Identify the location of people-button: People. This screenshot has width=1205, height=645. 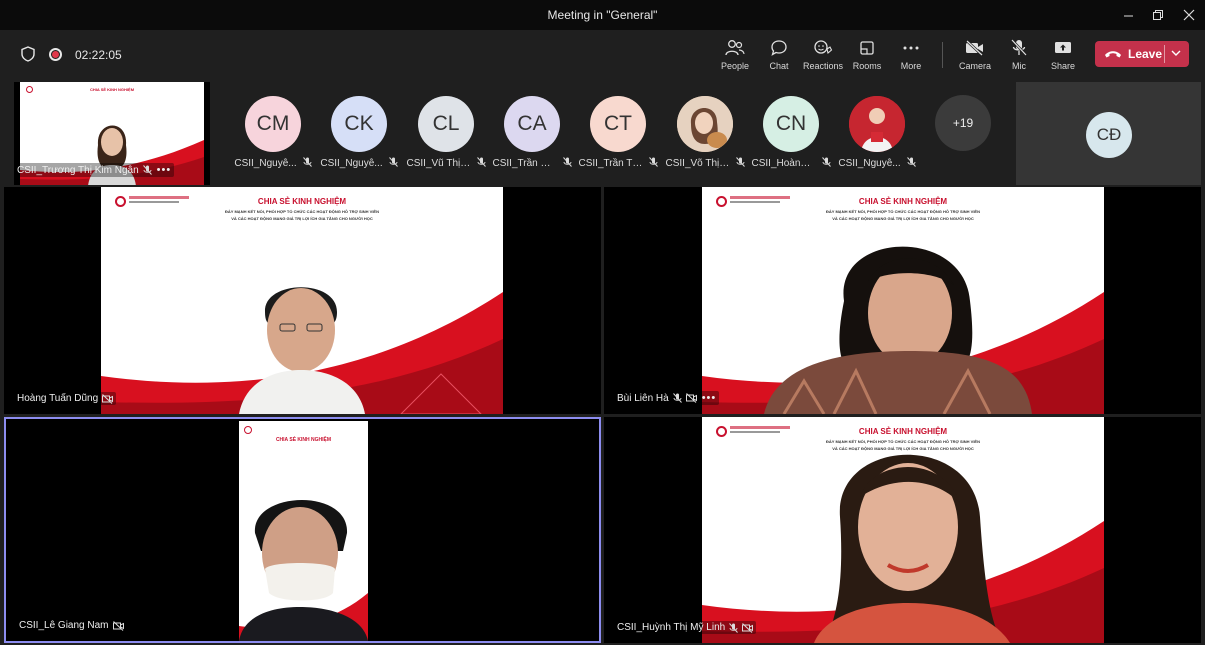
(735, 56).